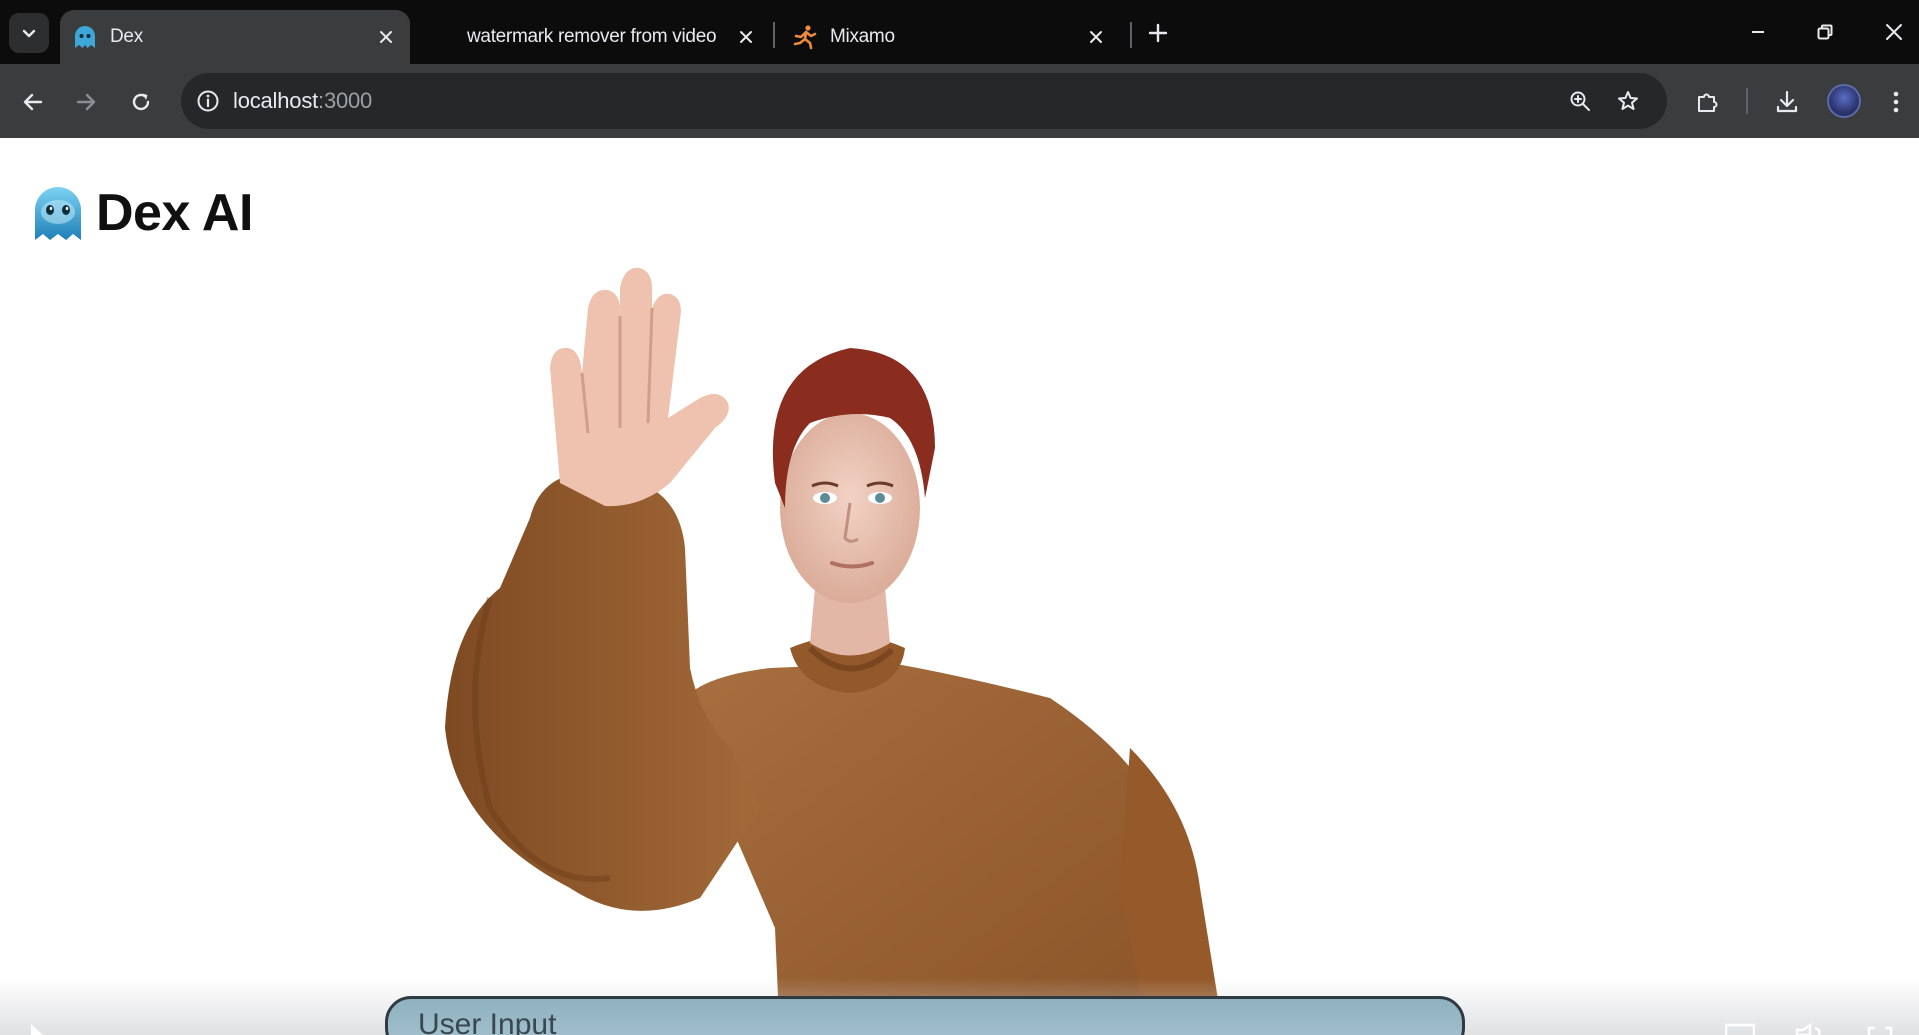 The image size is (1919, 1035). What do you see at coordinates (276, 100) in the screenshot?
I see `url-host: localhost` at bounding box center [276, 100].